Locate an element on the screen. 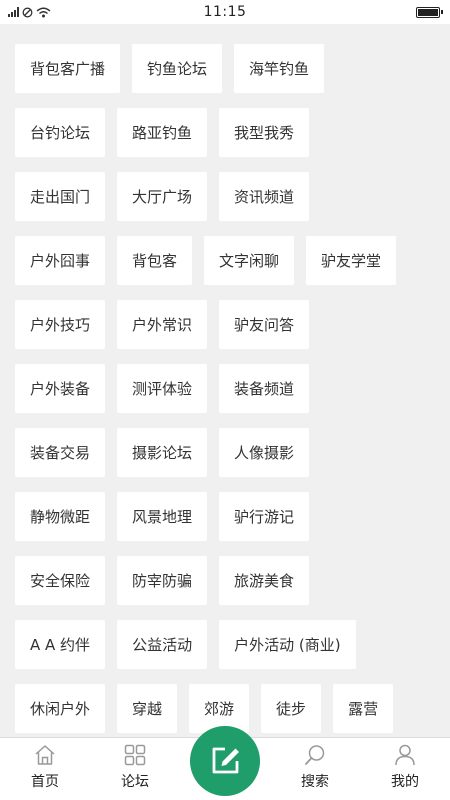 The width and height of the screenshot is (450, 800). forum-tag: 人像摄影 is located at coordinates (264, 452).